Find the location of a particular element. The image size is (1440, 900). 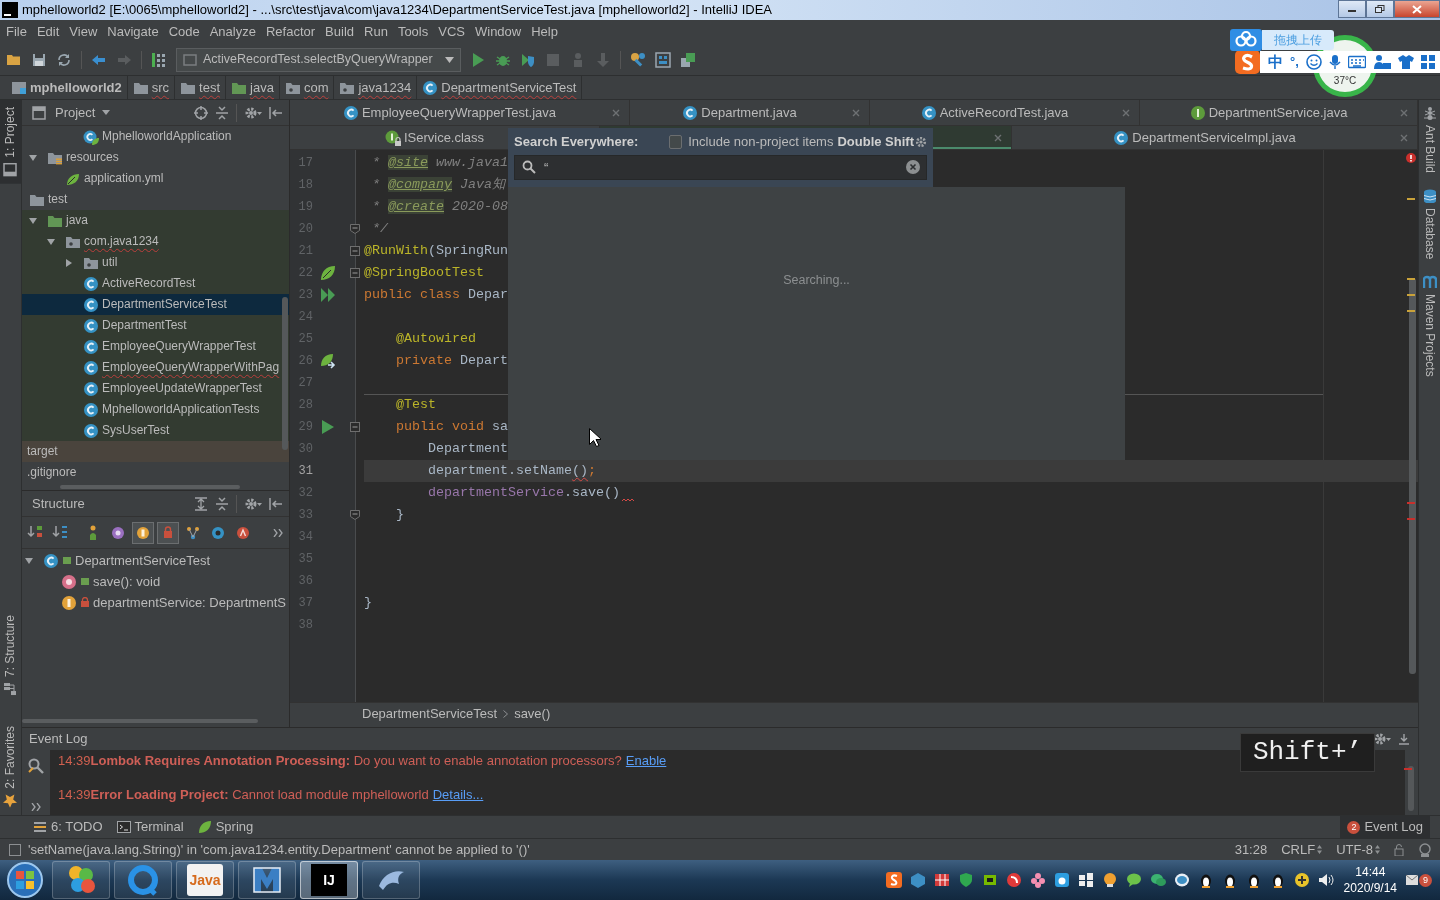

wrench-icon is located at coordinates (36, 766).